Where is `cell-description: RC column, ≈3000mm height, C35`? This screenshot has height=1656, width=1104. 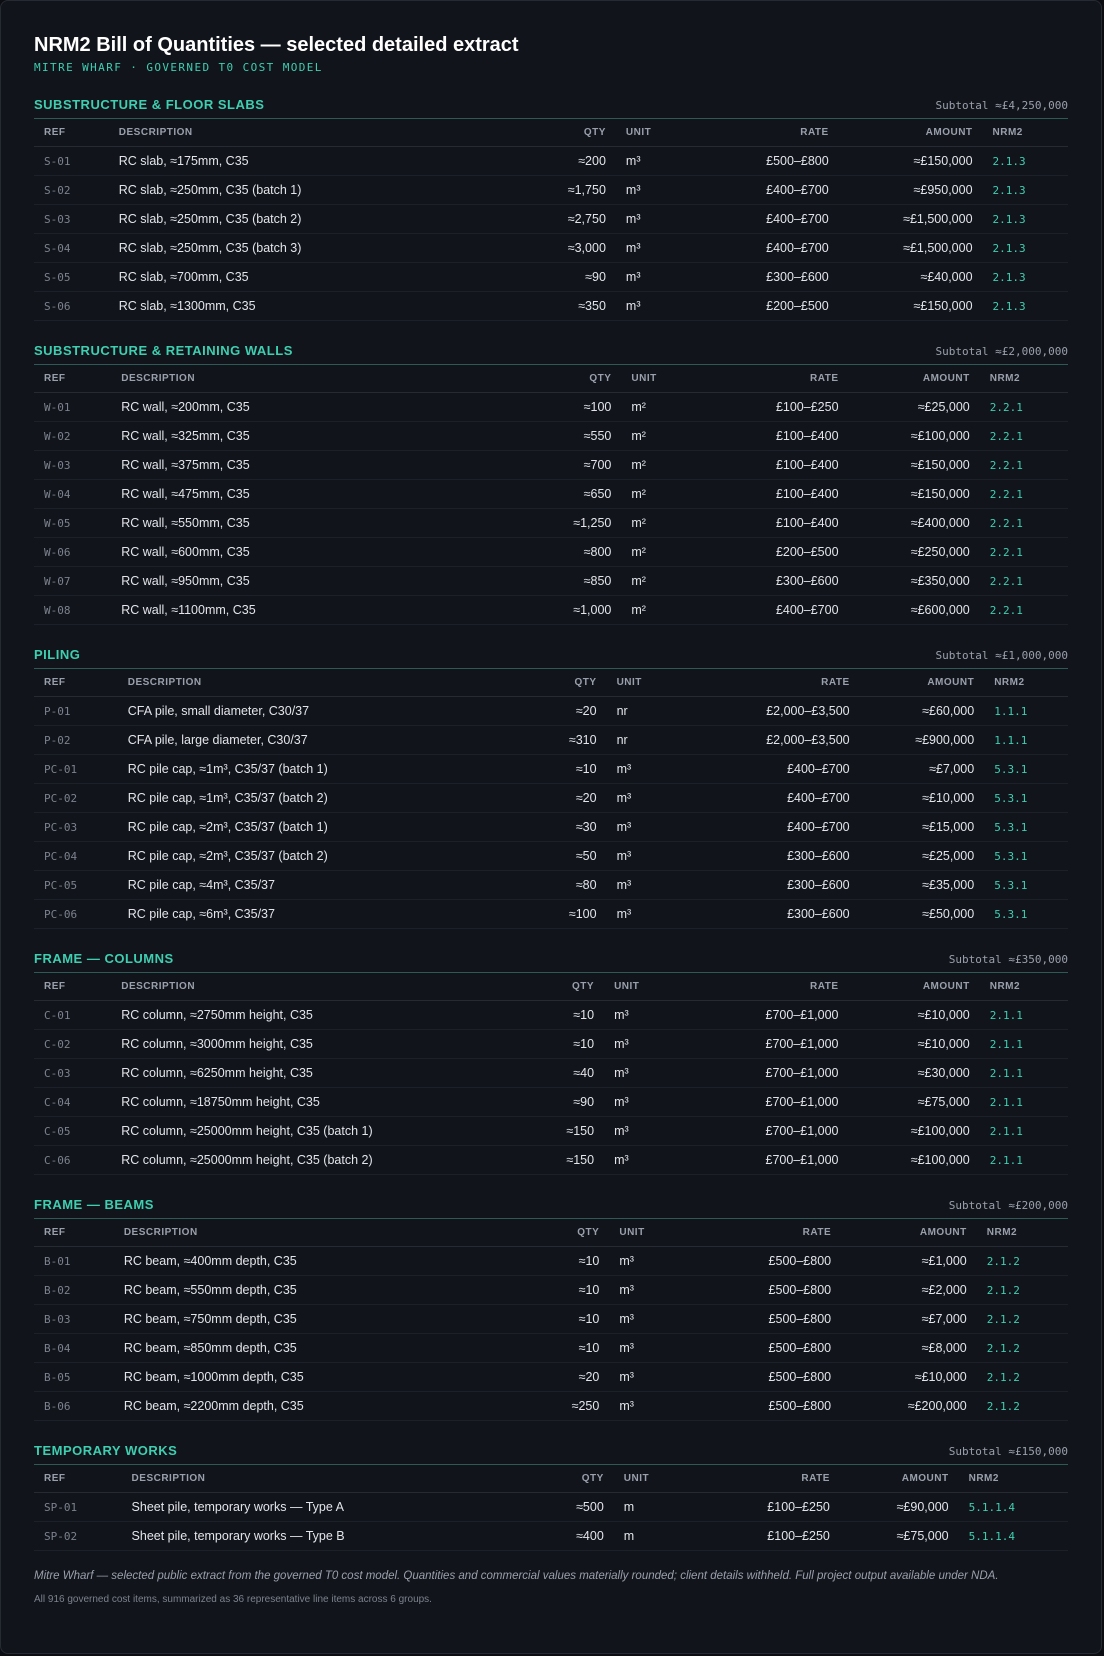
cell-description: RC column, ≈3000mm height, C35 is located at coordinates (318, 1044).